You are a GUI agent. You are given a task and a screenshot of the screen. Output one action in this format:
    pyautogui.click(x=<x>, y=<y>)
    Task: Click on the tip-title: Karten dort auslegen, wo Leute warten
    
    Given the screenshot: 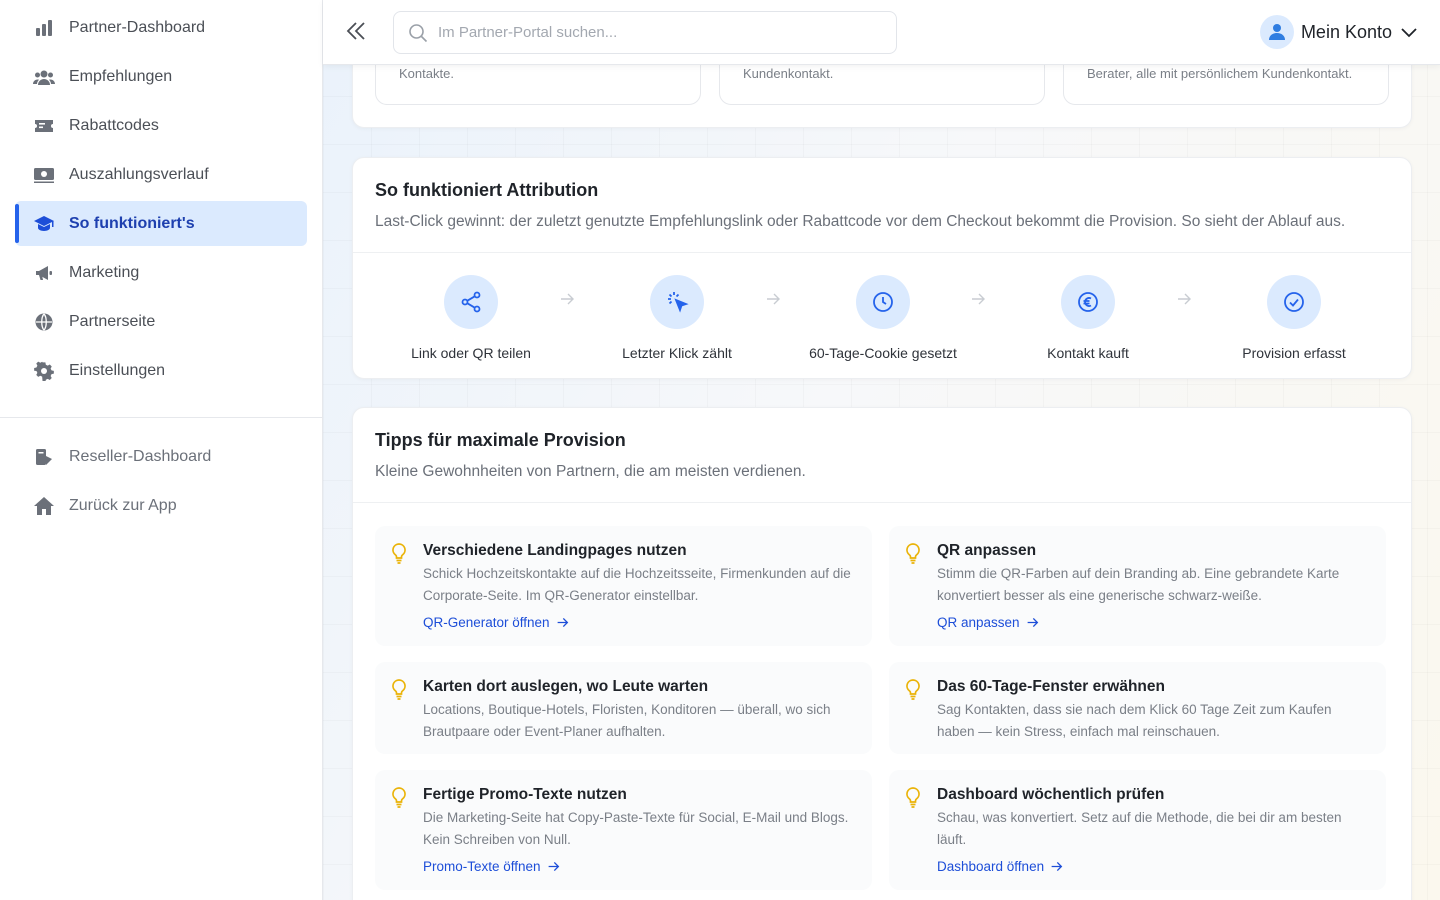 What is the action you would take?
    pyautogui.click(x=566, y=686)
    